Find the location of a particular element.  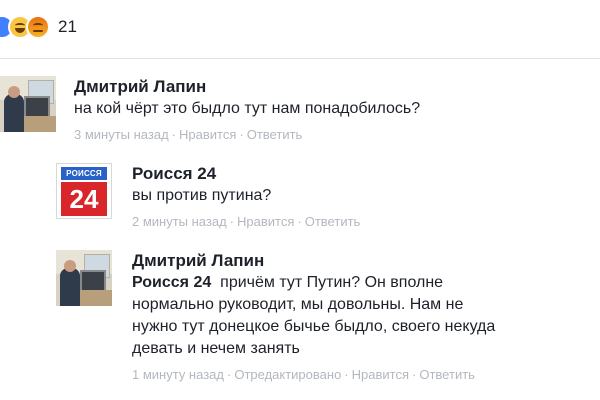

avatar: РОИССЯ 24 is located at coordinates (84, 191).